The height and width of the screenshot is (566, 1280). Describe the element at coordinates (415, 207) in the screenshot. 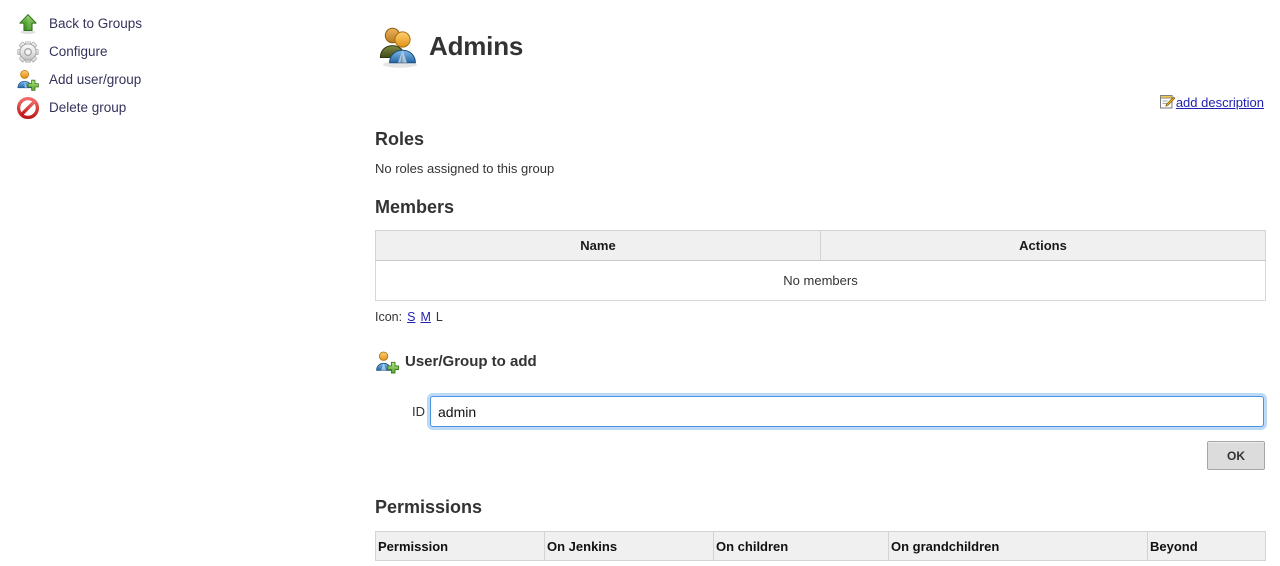

I see `members-heading: Members` at that location.